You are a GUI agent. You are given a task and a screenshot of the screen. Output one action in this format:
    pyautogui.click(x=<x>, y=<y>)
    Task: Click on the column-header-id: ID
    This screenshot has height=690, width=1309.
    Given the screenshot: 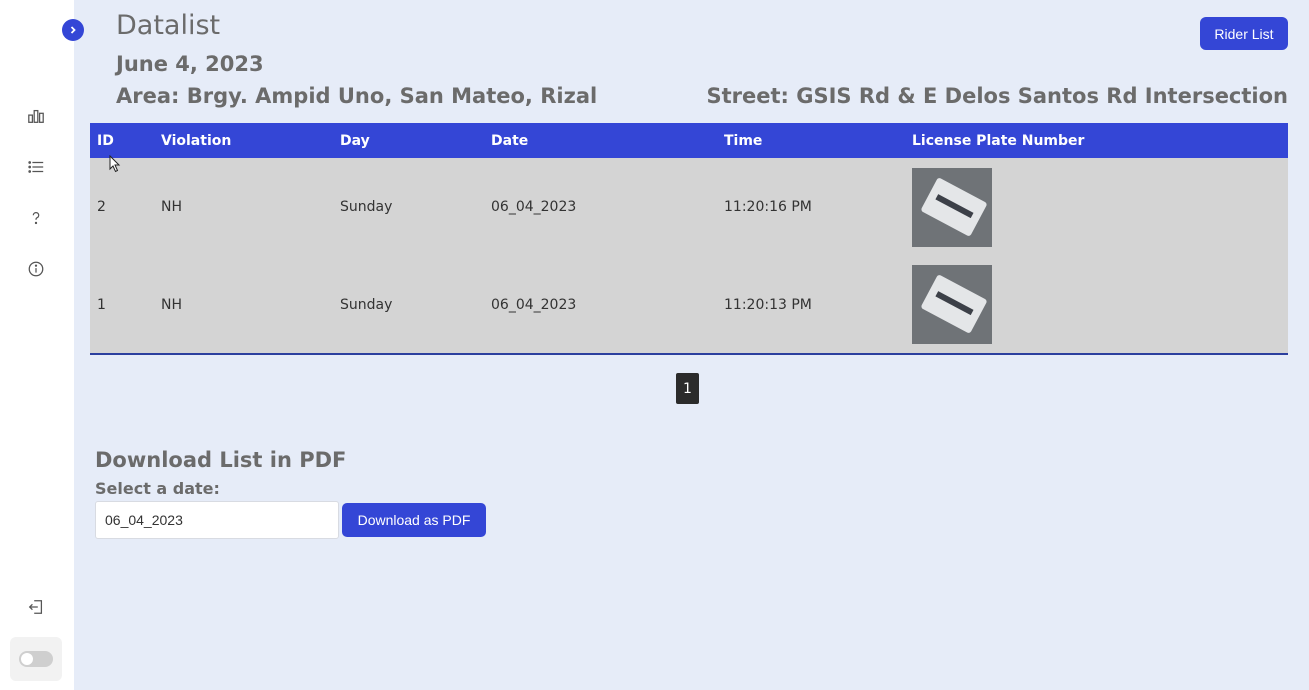 What is the action you would take?
    pyautogui.click(x=105, y=140)
    